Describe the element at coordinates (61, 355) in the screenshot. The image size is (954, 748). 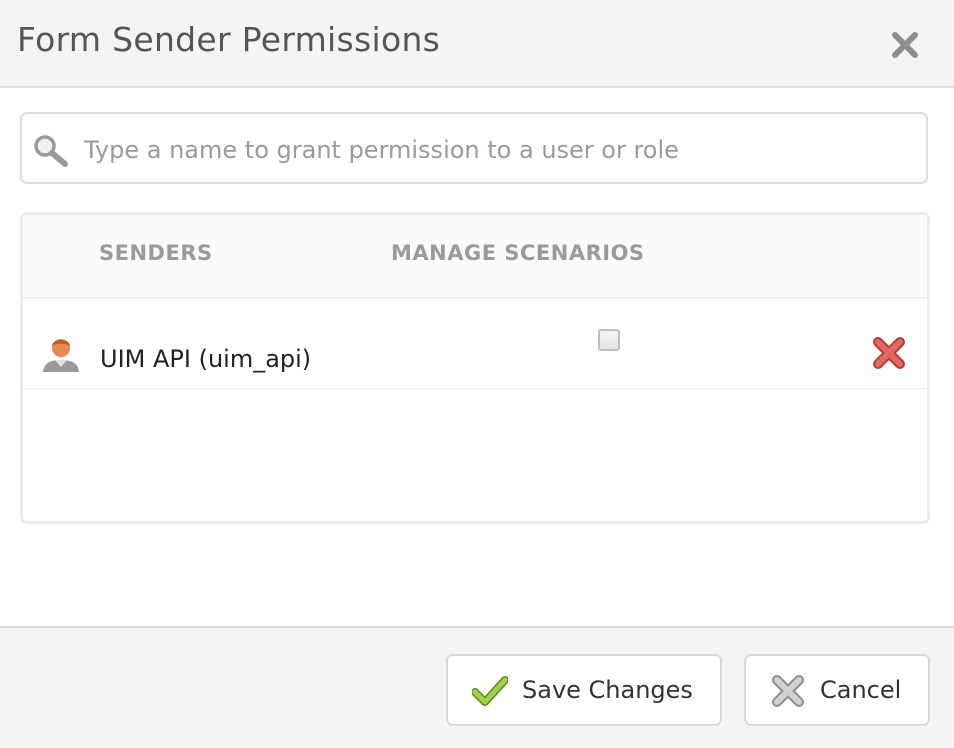
I see `user-icon` at that location.